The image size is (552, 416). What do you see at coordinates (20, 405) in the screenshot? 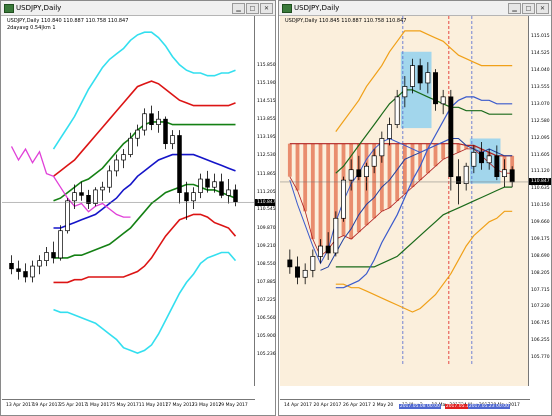
I see `time-tick-label: 13 Apr 2017` at bounding box center [20, 405].